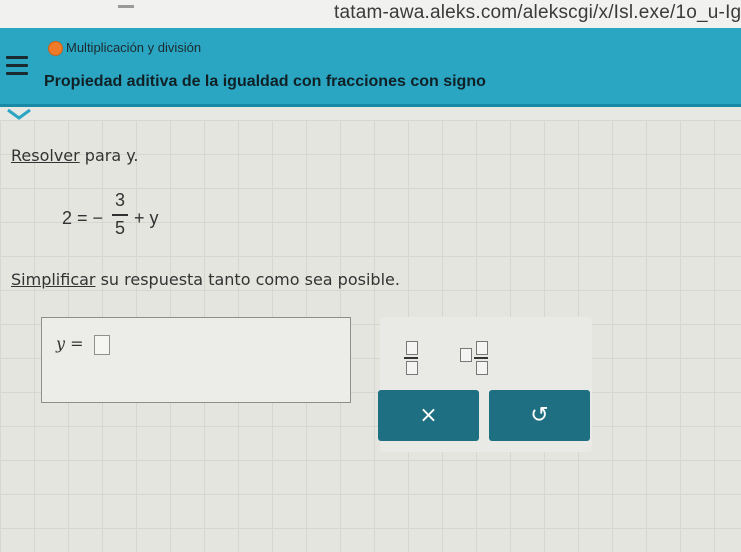 This screenshot has width=741, height=552. What do you see at coordinates (134, 47) in the screenshot?
I see `topic-label: Multiplicación y división` at bounding box center [134, 47].